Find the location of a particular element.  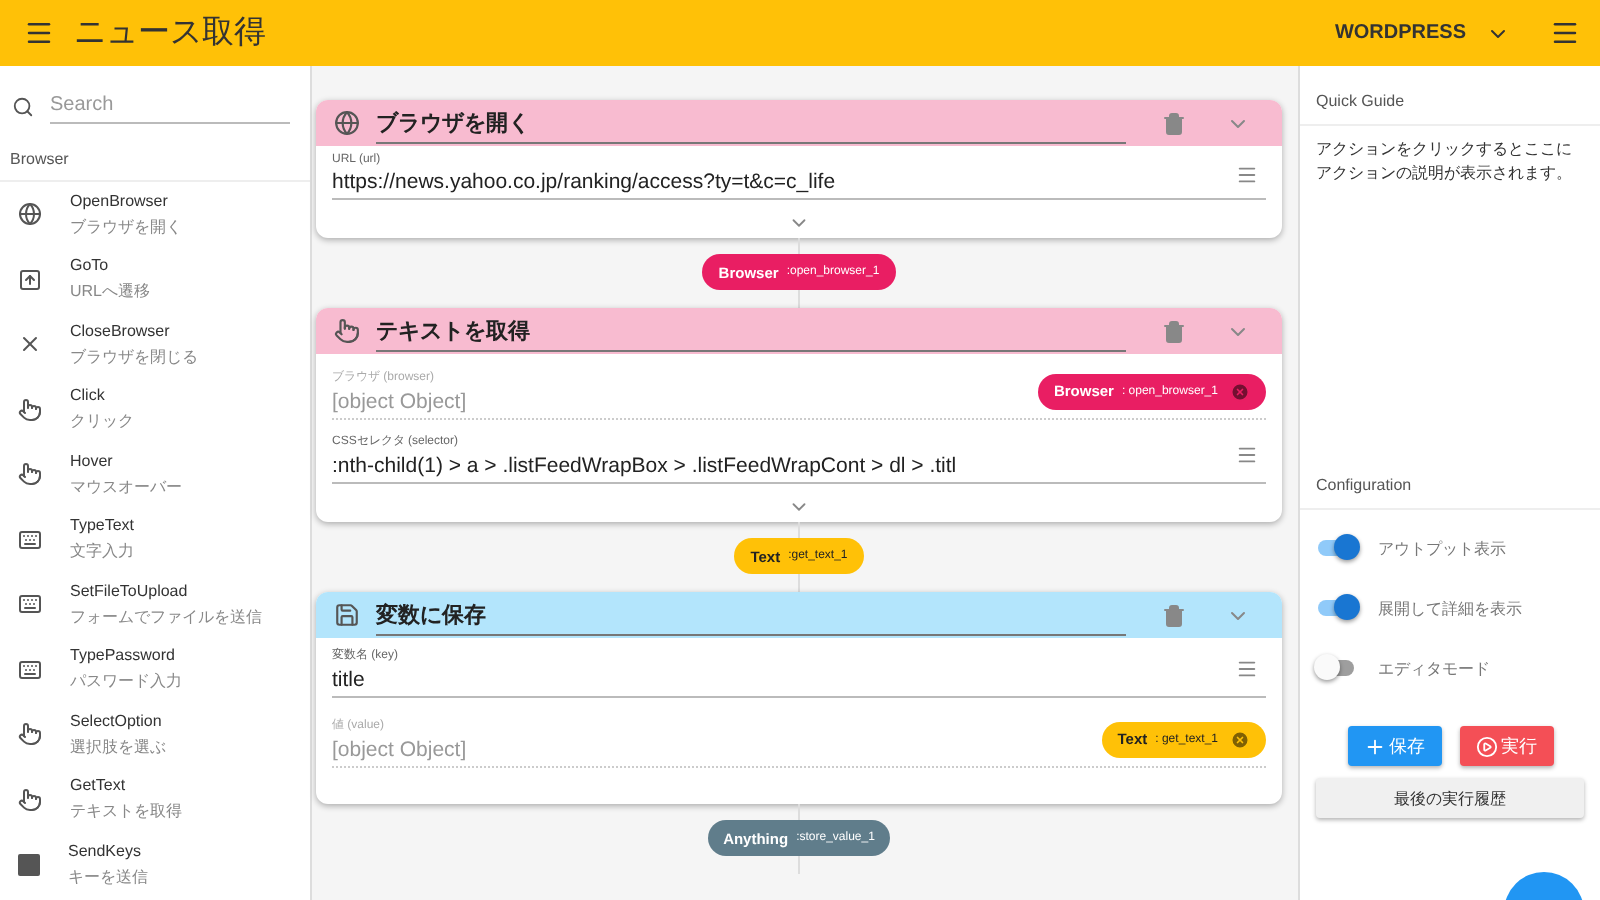

action-description: フォームでファイルを送信 is located at coordinates (166, 616).